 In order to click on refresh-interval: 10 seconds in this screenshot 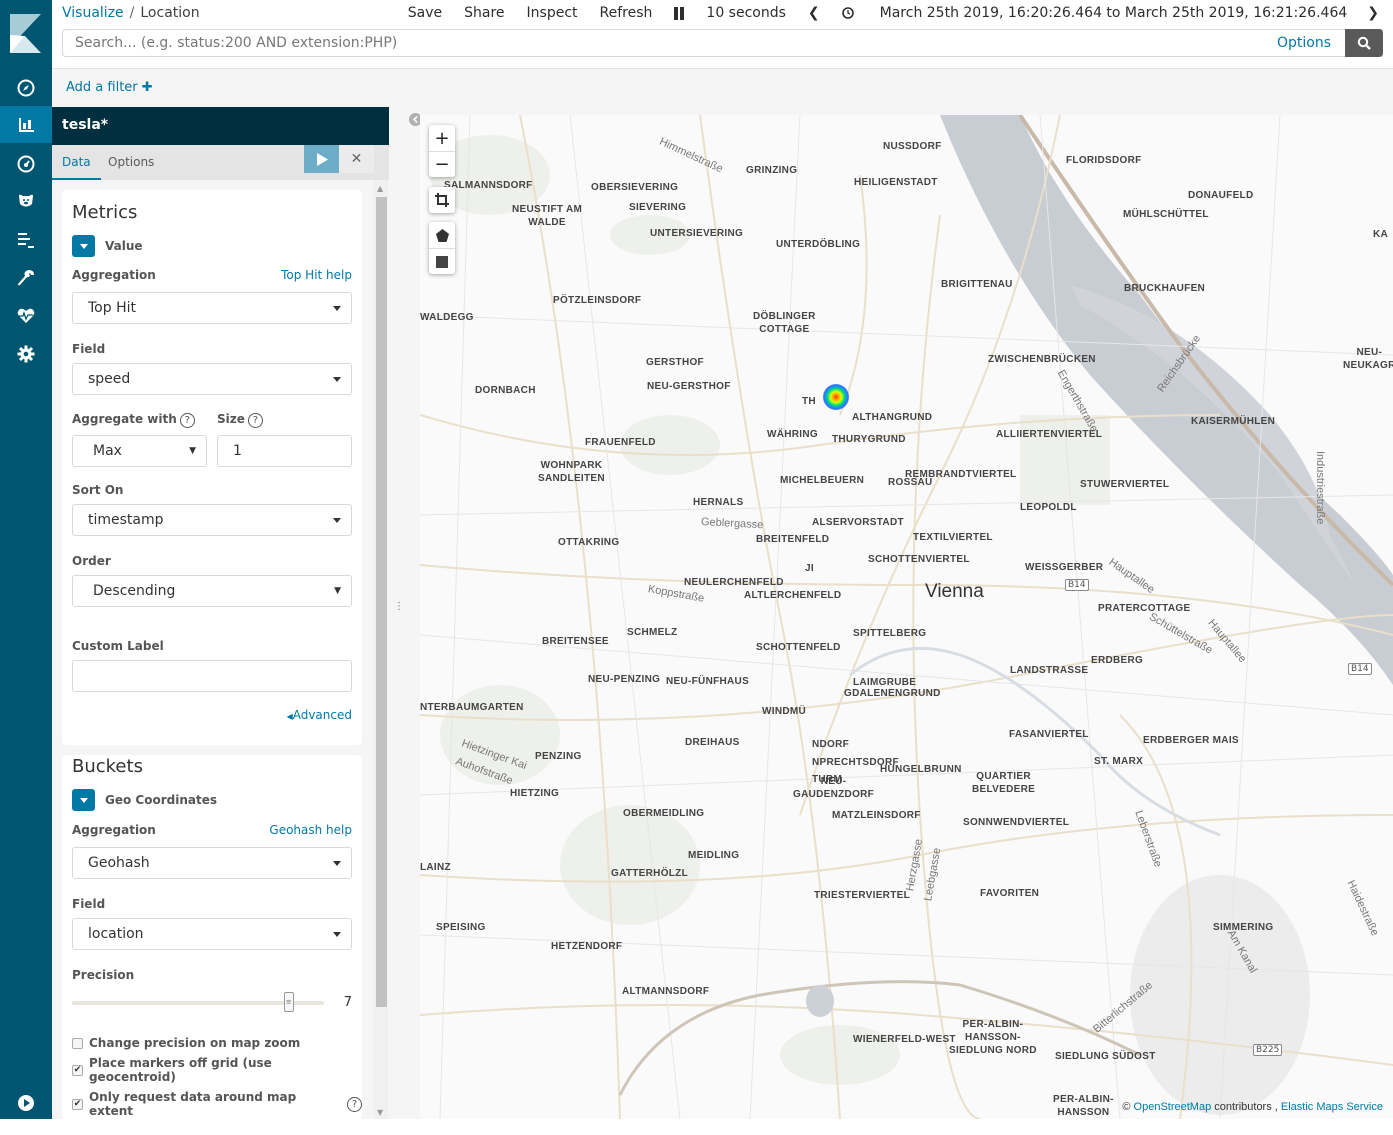, I will do `click(746, 13)`.